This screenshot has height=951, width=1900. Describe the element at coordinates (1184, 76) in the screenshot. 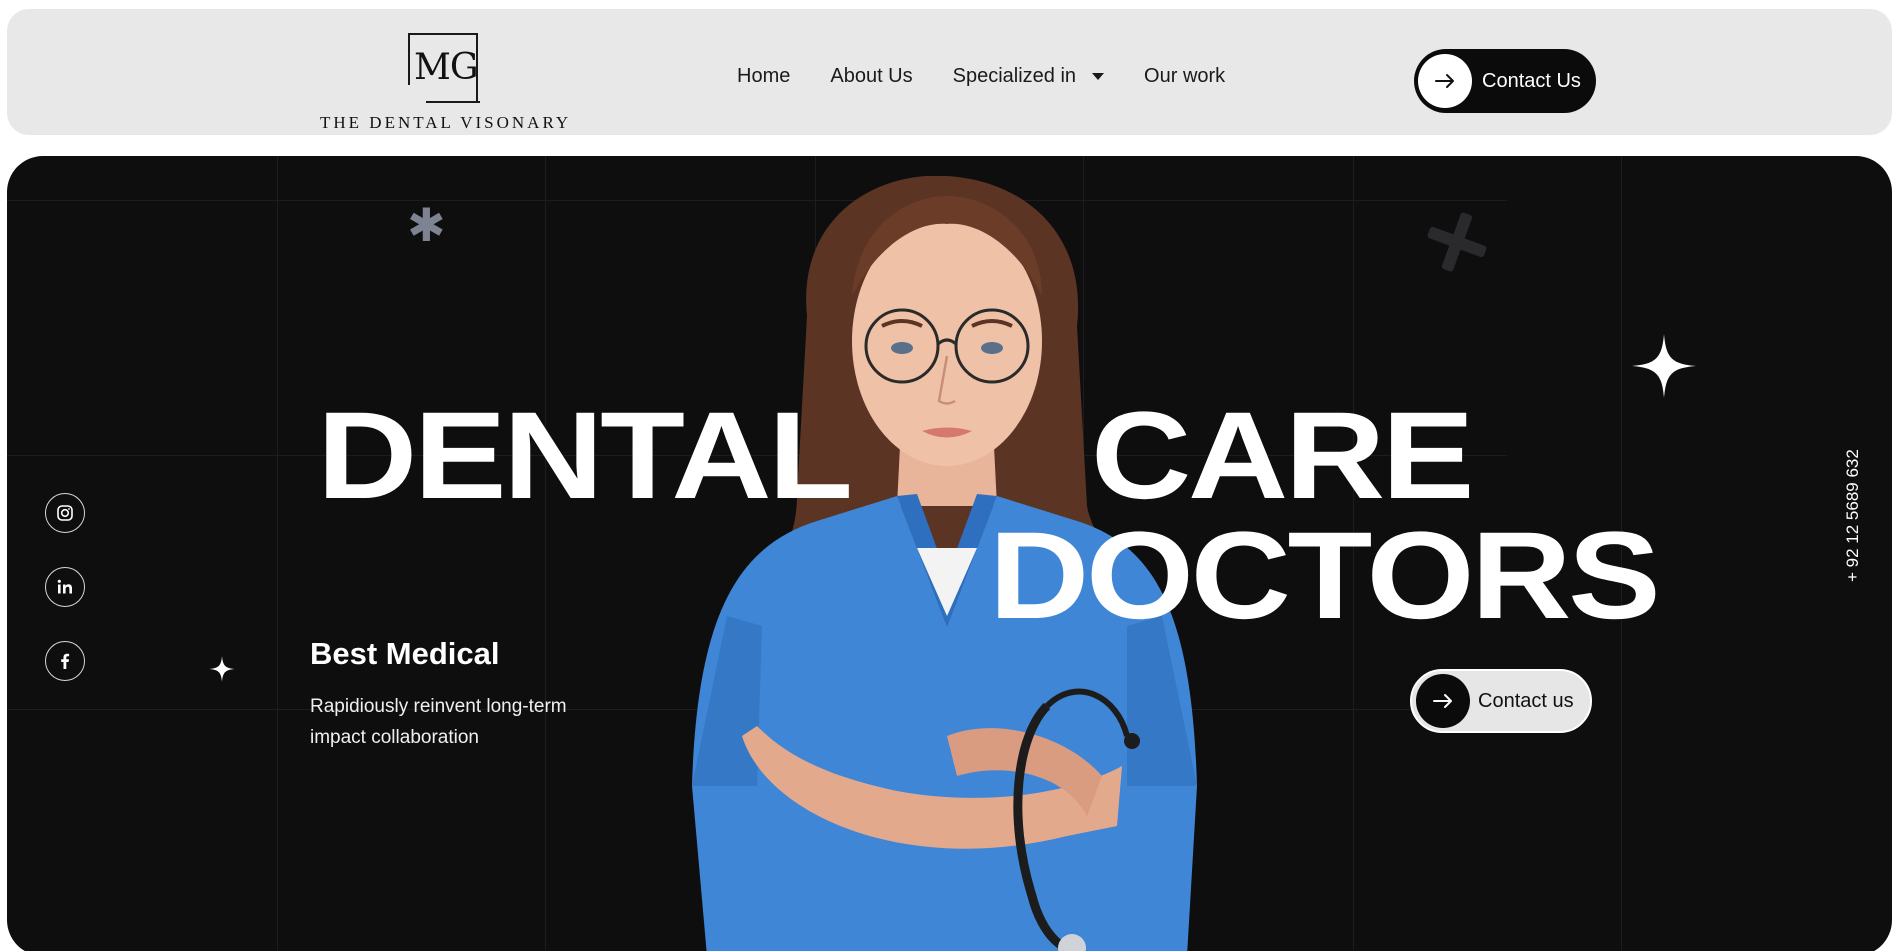

I see `nav-our-work: Our work` at that location.